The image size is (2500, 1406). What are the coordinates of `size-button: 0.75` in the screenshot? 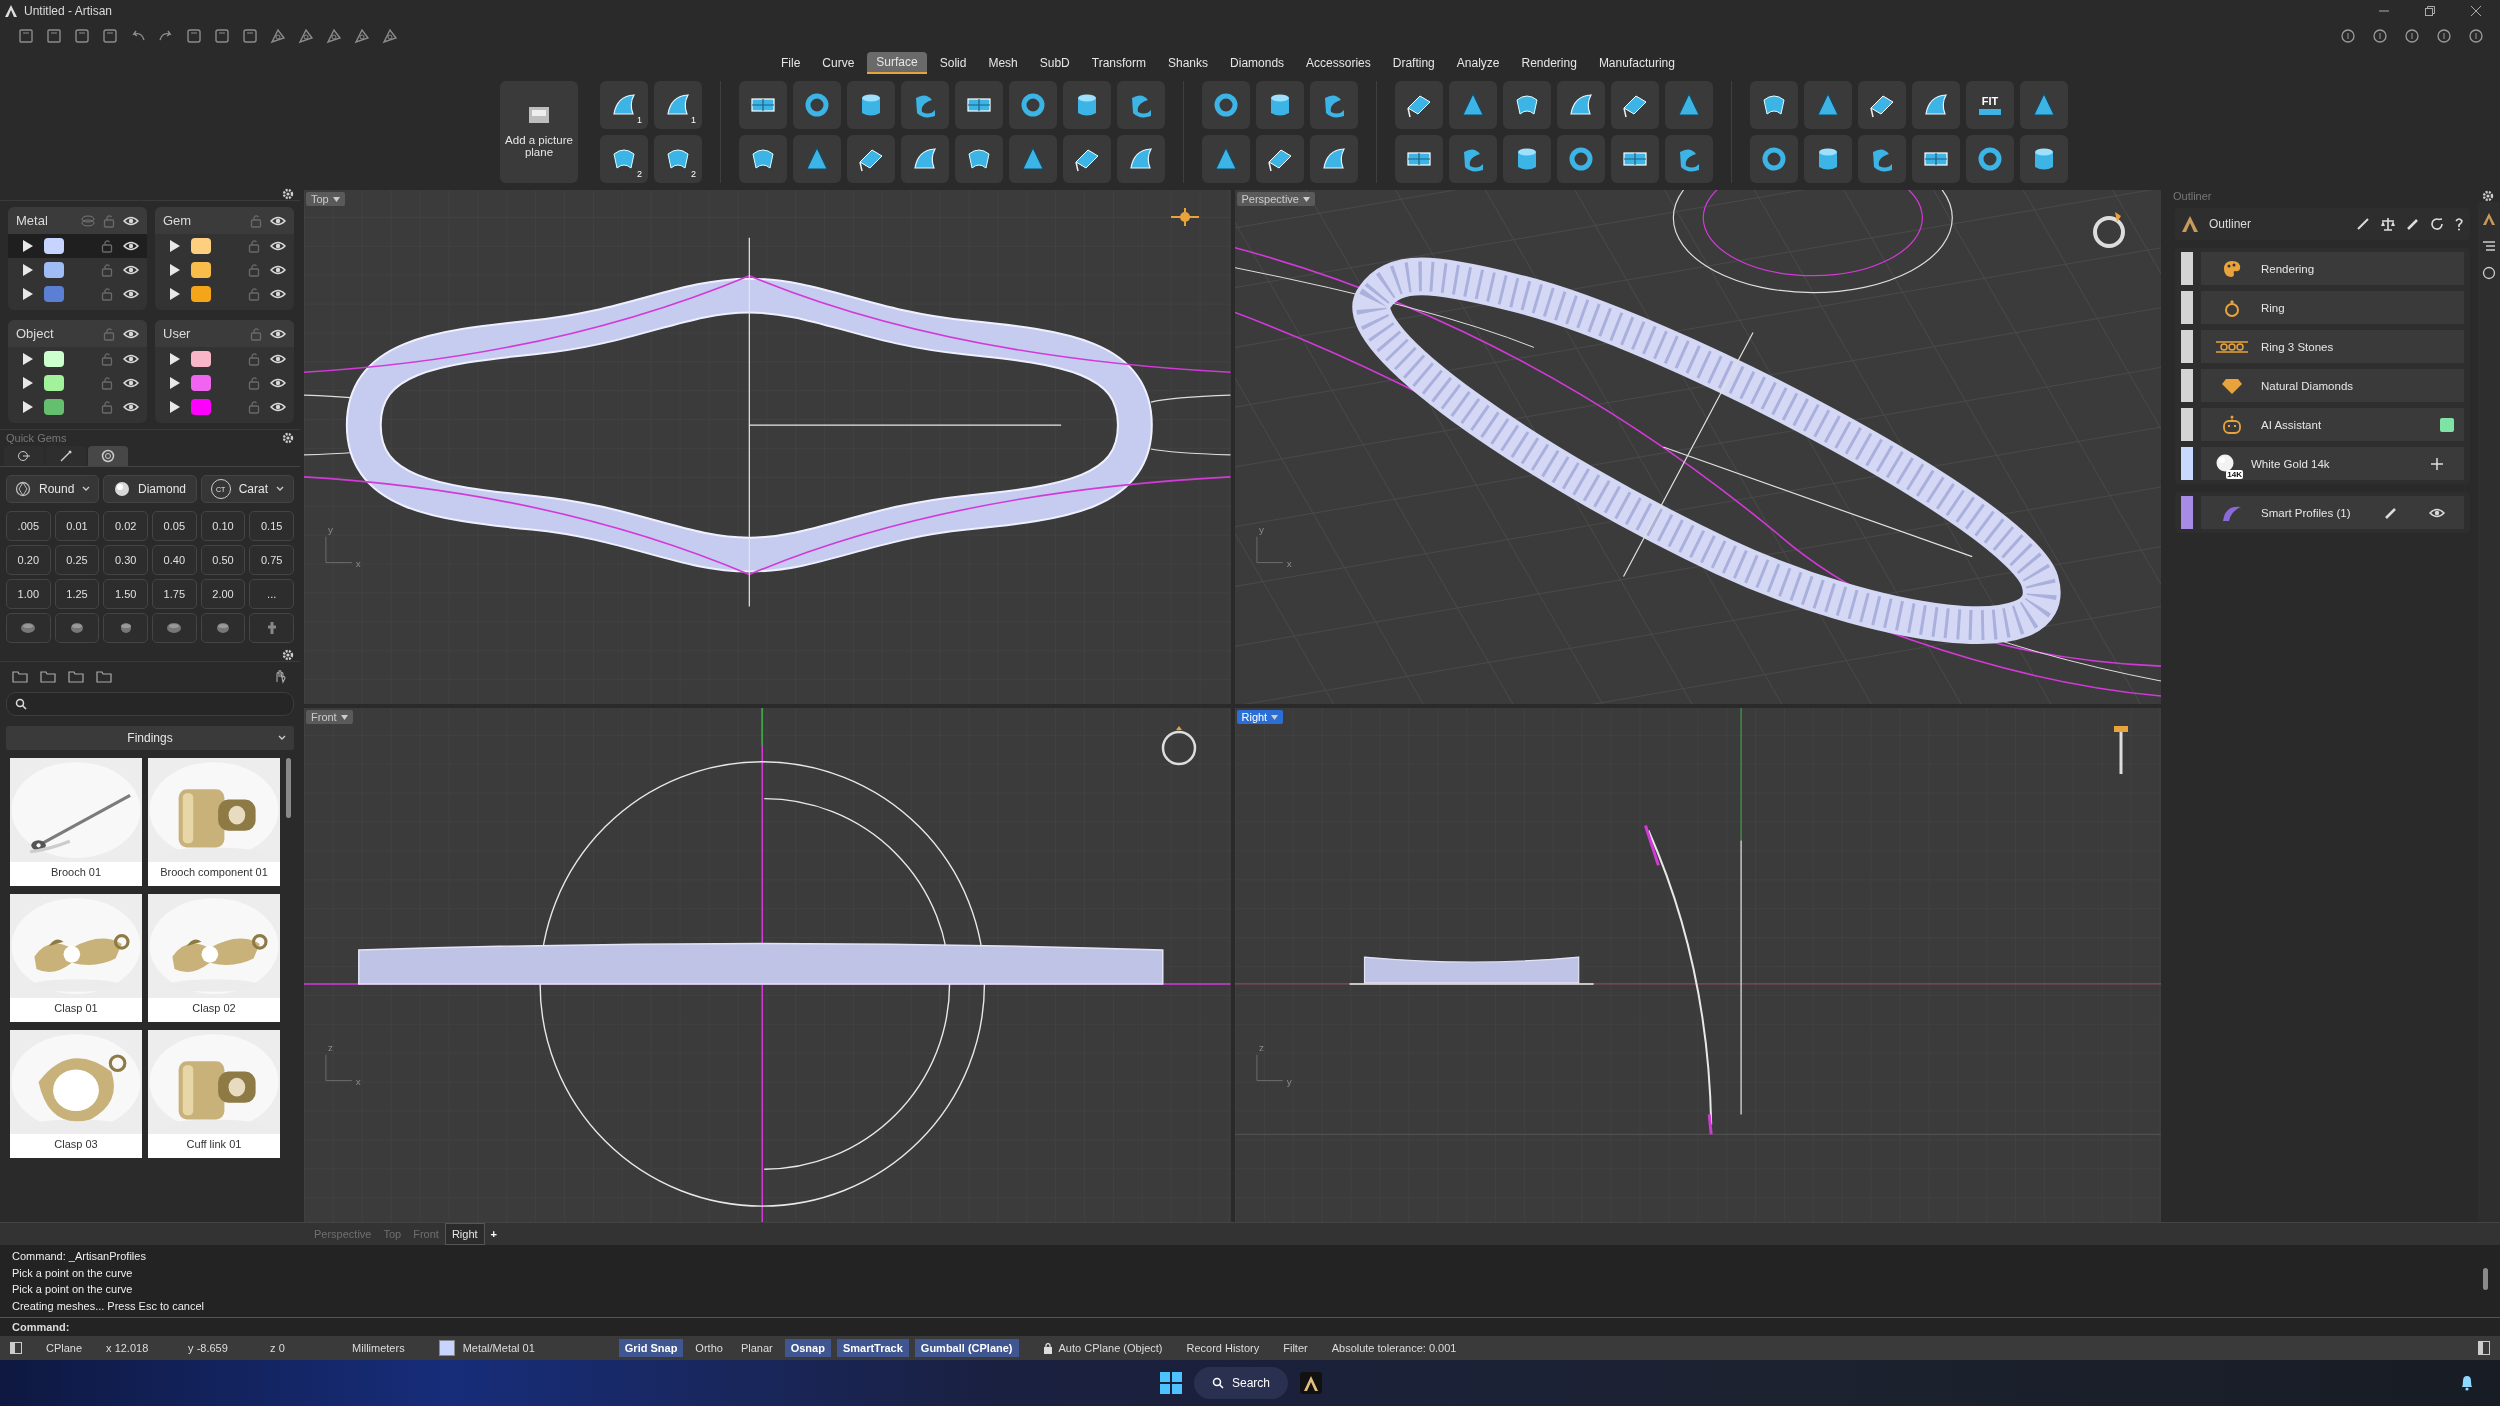 It's located at (271, 560).